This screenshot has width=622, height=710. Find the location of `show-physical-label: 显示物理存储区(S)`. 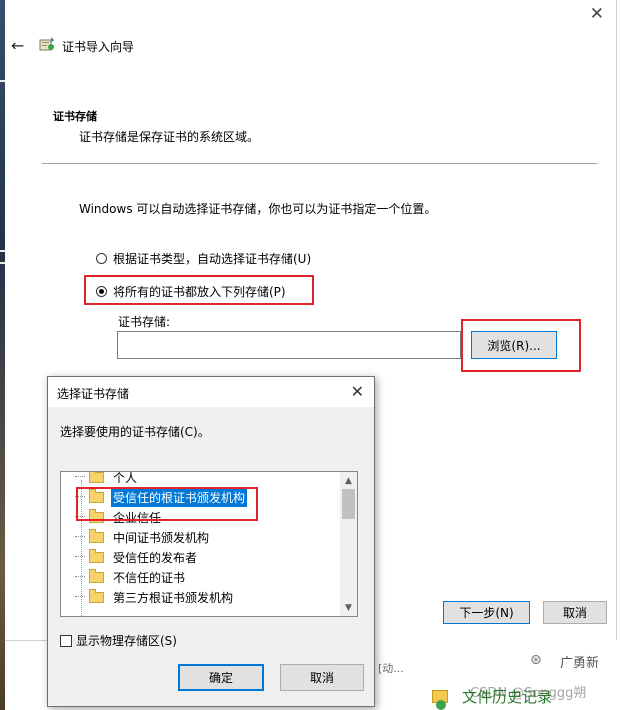

show-physical-label: 显示物理存储区(S) is located at coordinates (126, 641).